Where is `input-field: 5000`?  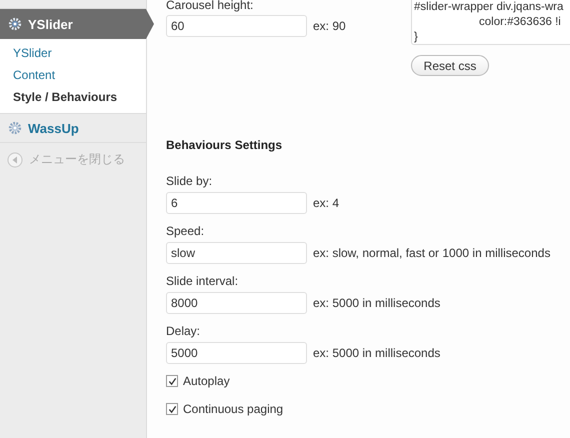
input-field: 5000 is located at coordinates (236, 353).